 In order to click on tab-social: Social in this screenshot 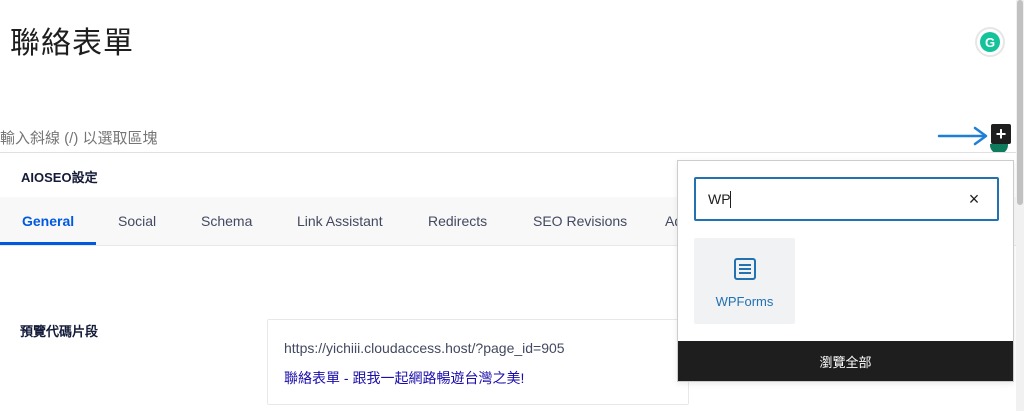, I will do `click(137, 221)`.